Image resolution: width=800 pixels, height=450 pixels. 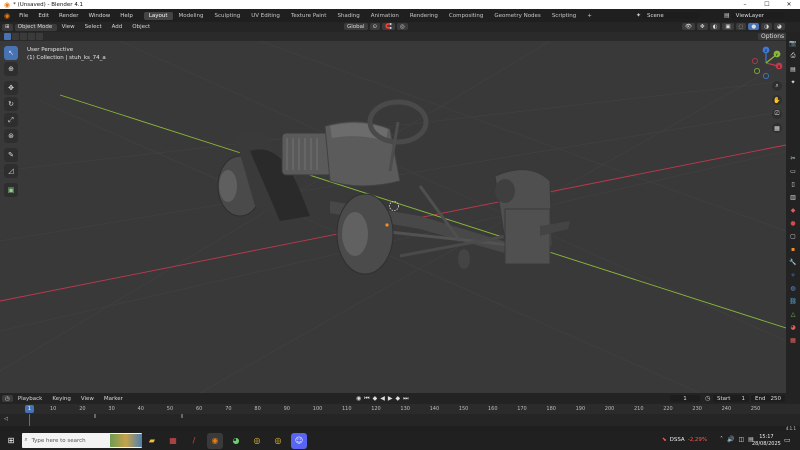 I want to click on file-explorer-icon: ▰, so click(x=152, y=441).